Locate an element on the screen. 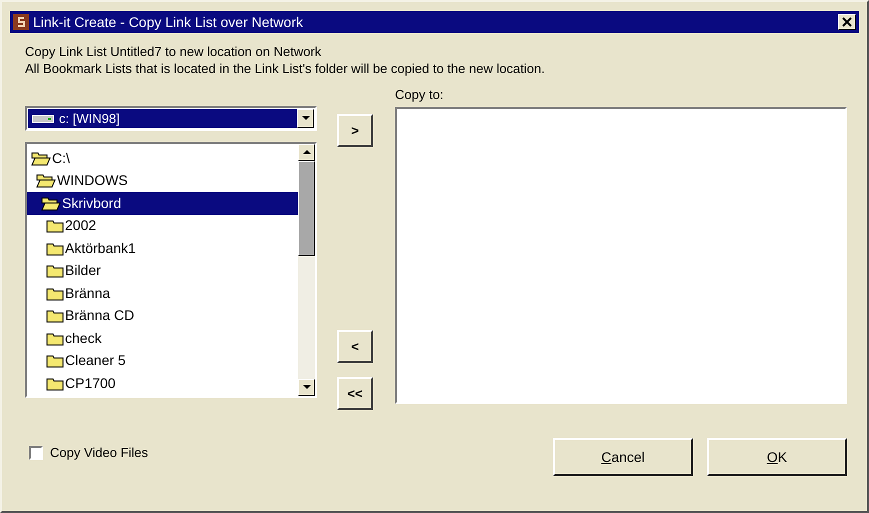 This screenshot has width=869, height=513. folder-item: 2002 is located at coordinates (162, 225).